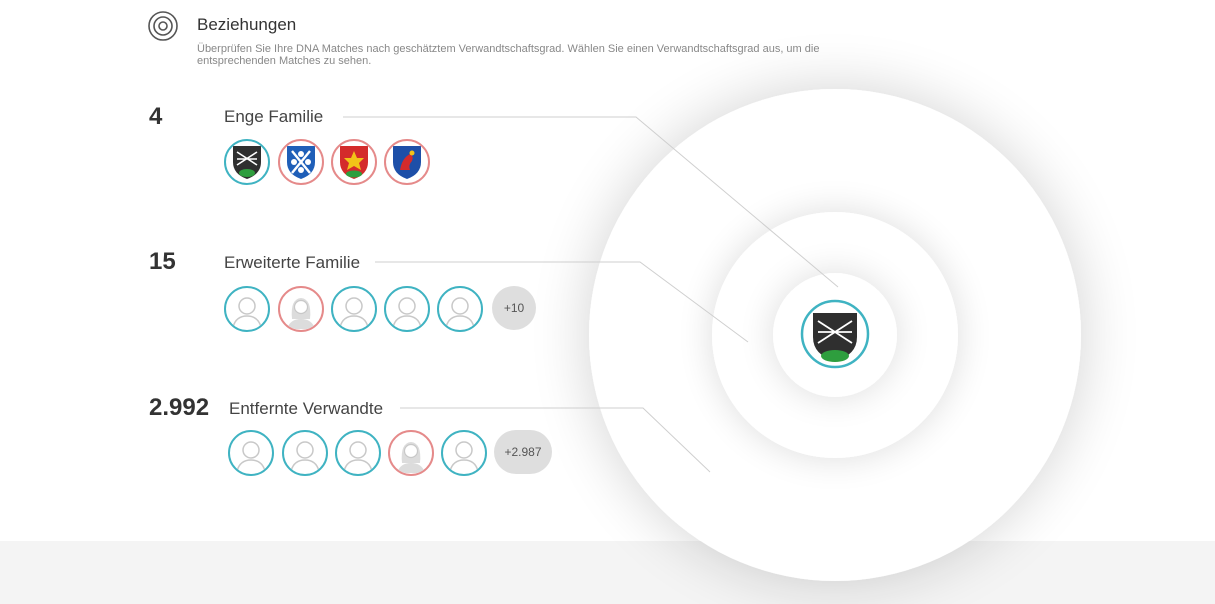 The height and width of the screenshot is (604, 1215). I want to click on more-matches-badge: +10, so click(514, 308).